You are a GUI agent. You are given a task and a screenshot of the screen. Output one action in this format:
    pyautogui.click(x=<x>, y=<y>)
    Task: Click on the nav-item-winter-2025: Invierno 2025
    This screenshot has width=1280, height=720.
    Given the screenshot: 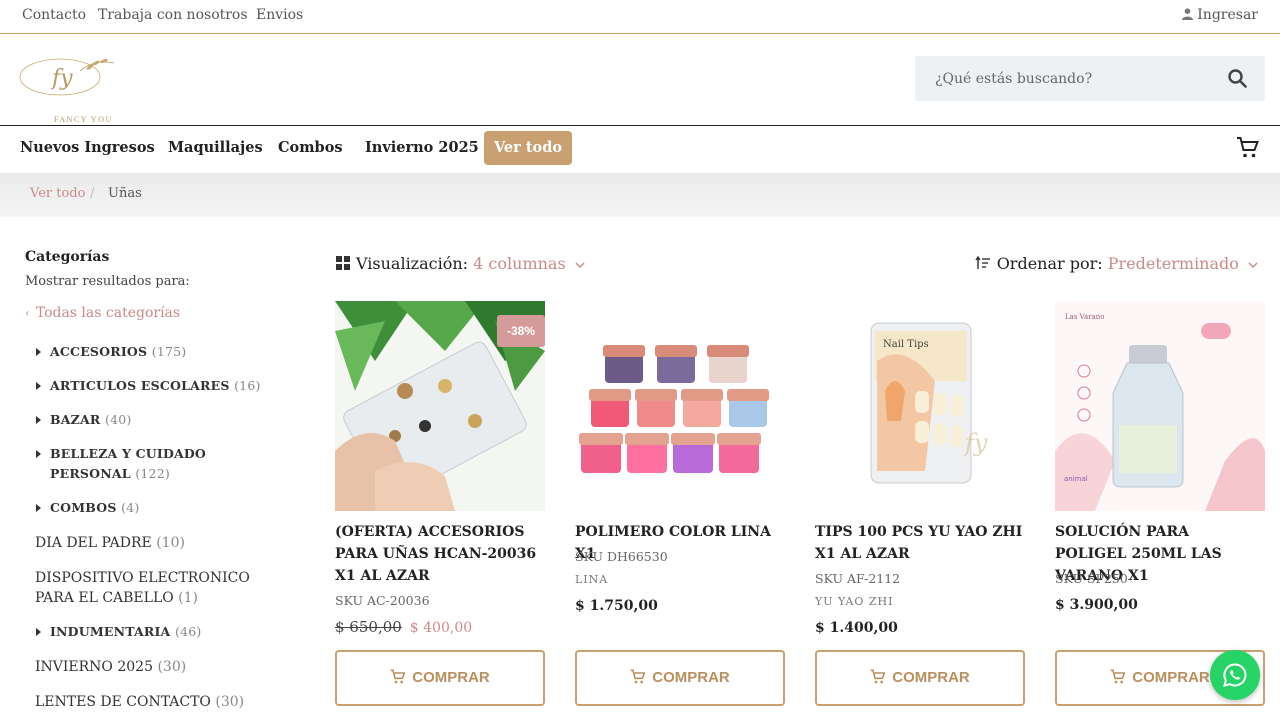 What is the action you would take?
    pyautogui.click(x=422, y=147)
    